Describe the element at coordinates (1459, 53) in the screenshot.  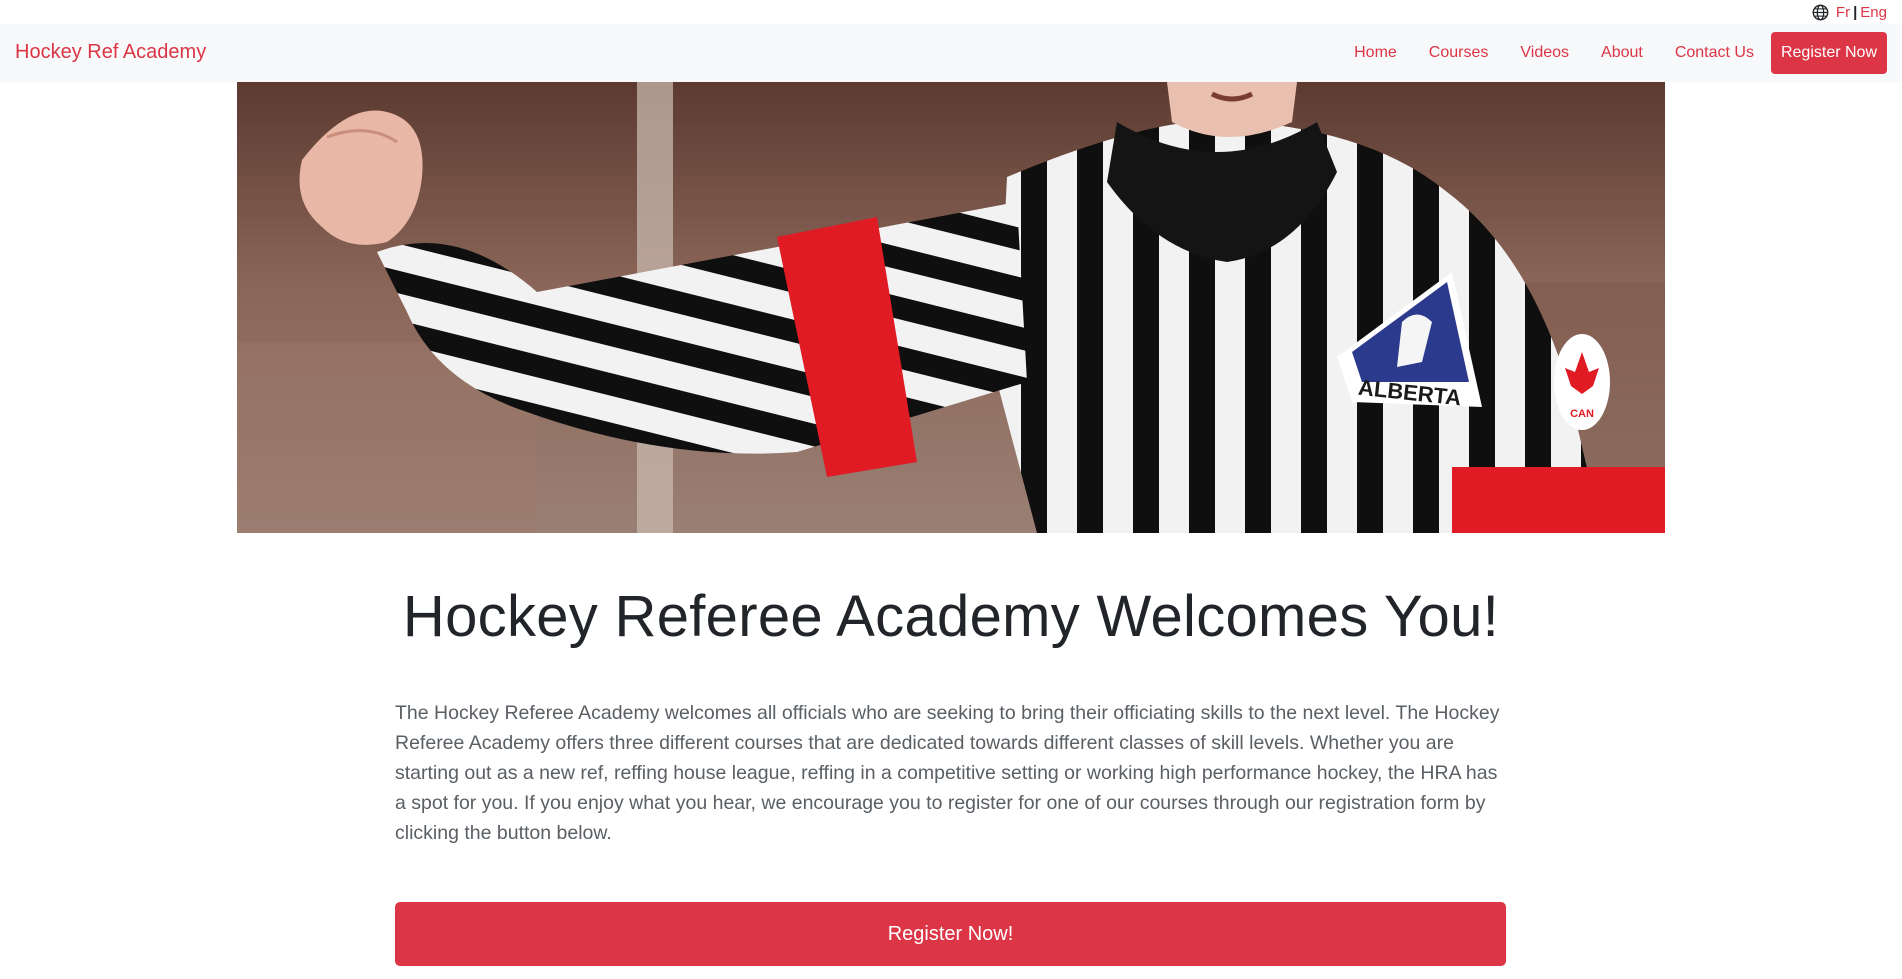
I see `nav-courses: Courses` at that location.